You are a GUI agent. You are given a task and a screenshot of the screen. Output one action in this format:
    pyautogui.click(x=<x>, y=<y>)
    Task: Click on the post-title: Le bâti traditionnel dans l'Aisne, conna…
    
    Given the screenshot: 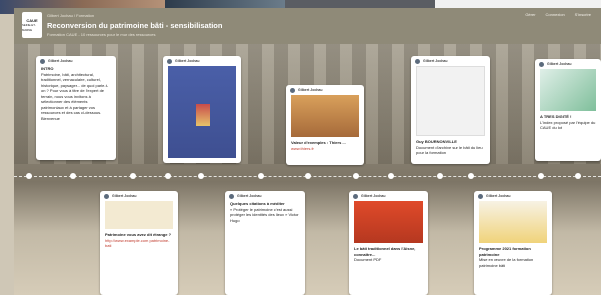 What is the action you would take?
    pyautogui.click(x=385, y=251)
    